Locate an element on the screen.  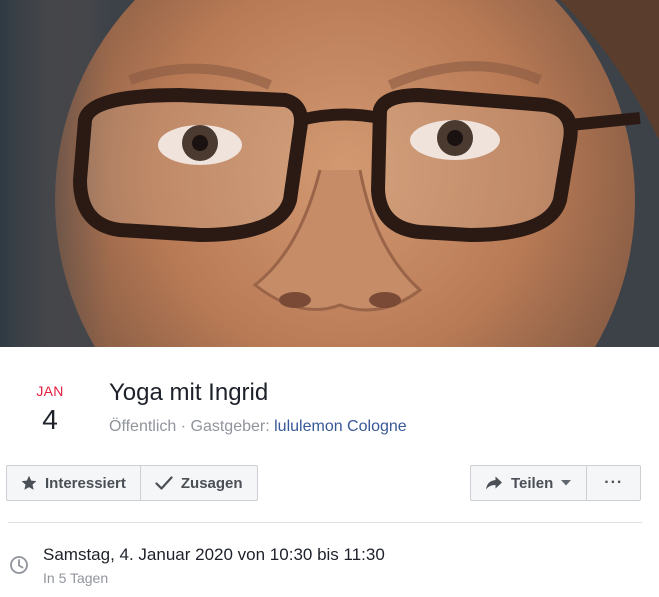
share-arrow-icon is located at coordinates (494, 483).